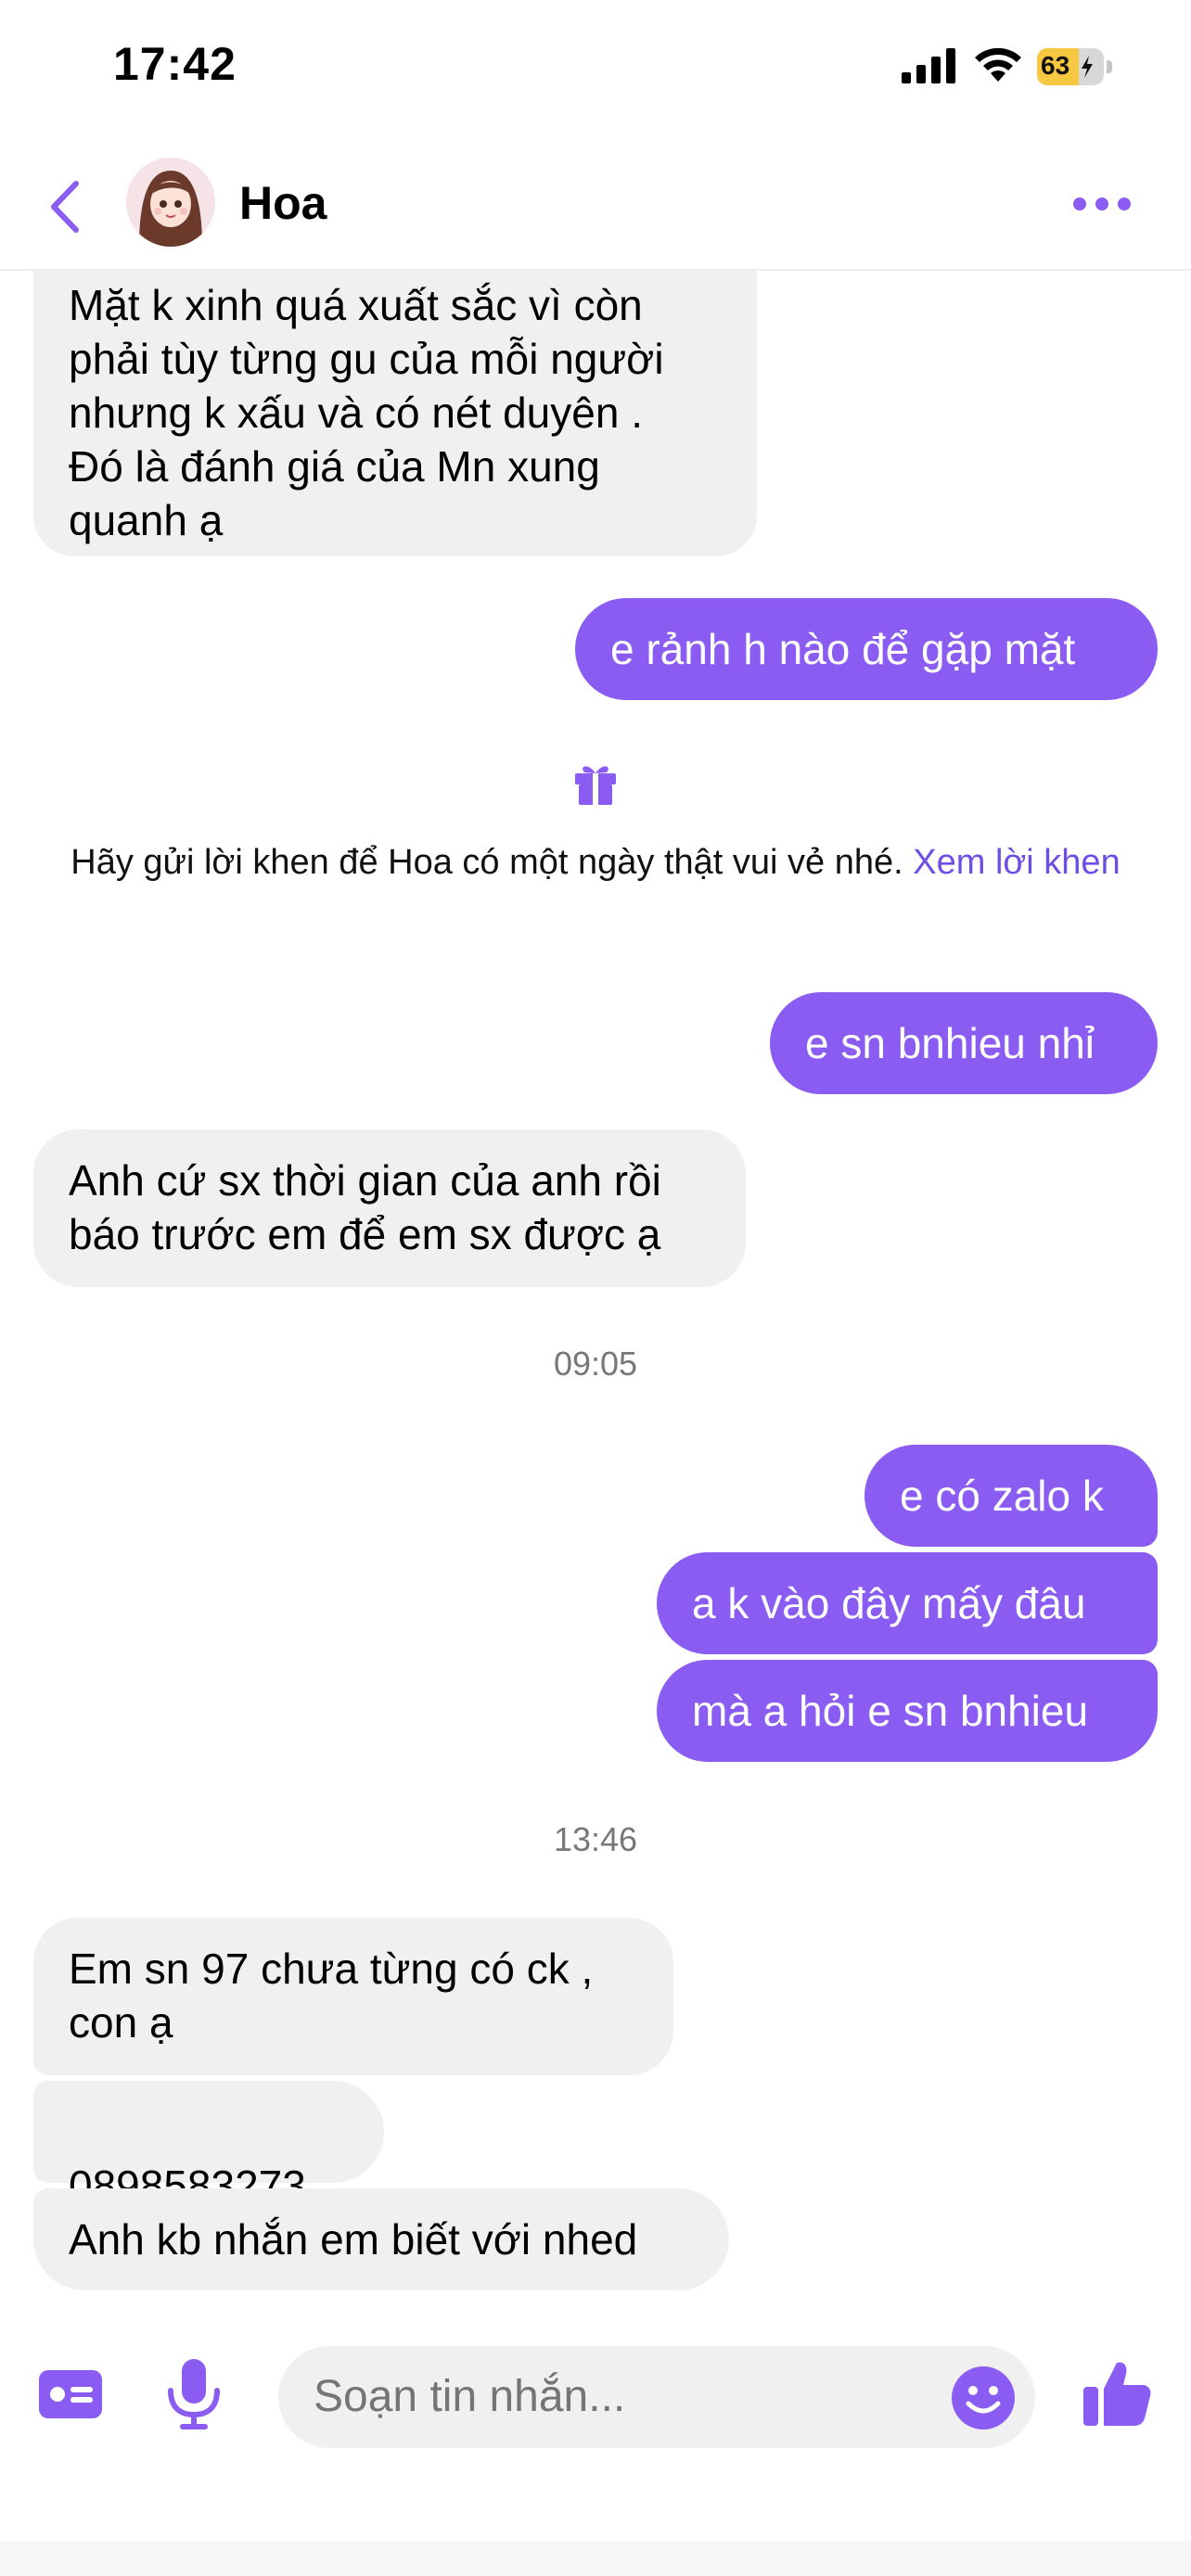 The width and height of the screenshot is (1191, 2576). I want to click on sent-message: e rảnh h nào để gặp mặt, so click(866, 649).